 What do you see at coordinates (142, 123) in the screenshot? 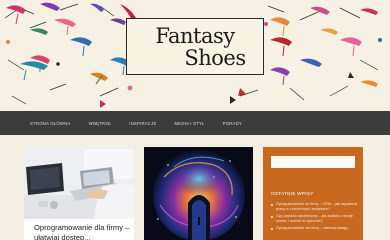
I see `nav-item-inspiration: Inspiracje` at bounding box center [142, 123].